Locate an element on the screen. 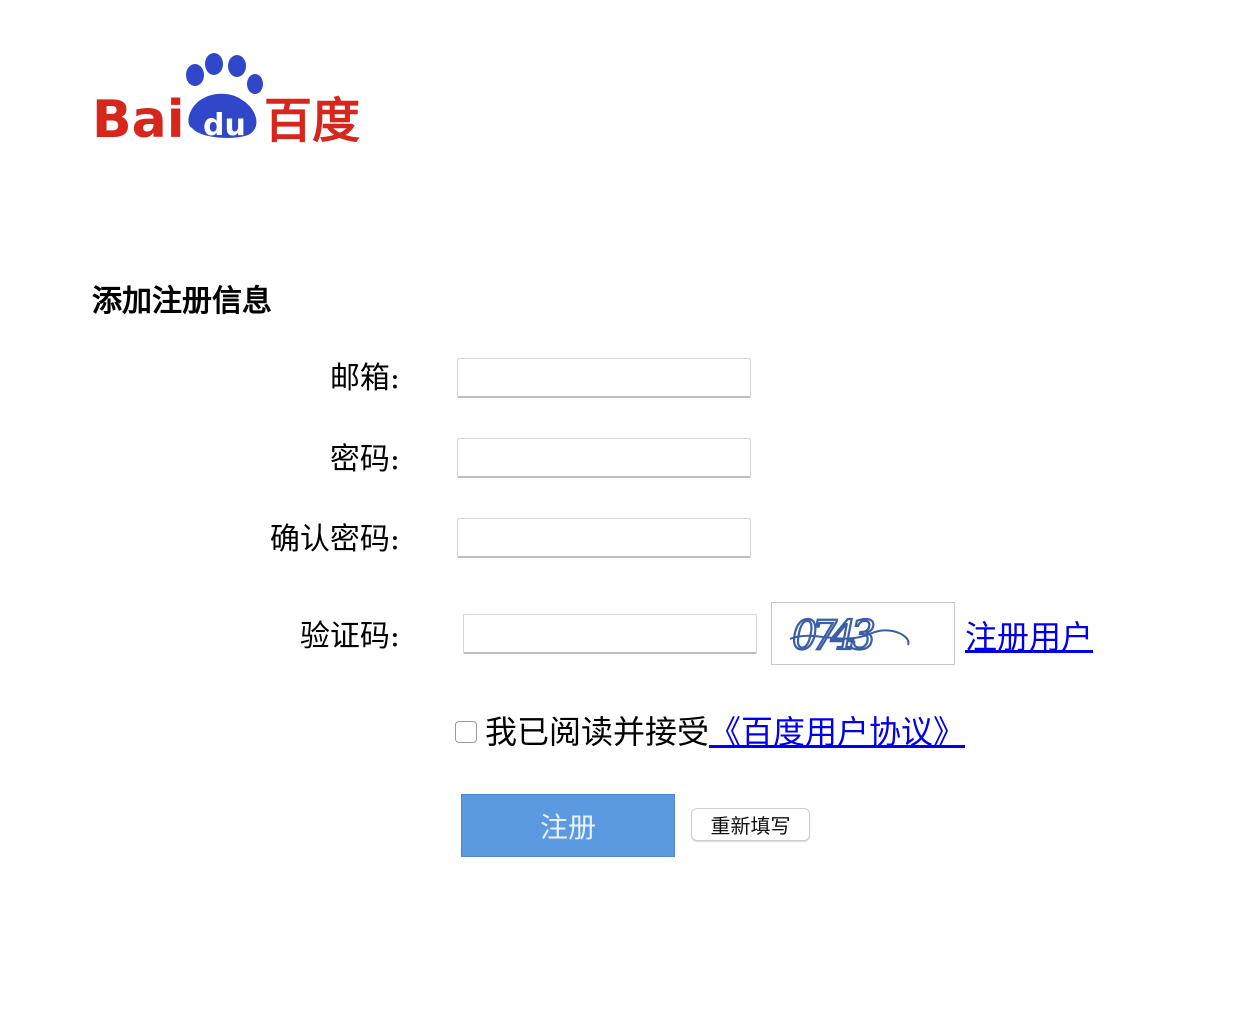 Image resolution: width=1244 pixels, height=1012 pixels. baidu-logo: Bai du 百度 is located at coordinates (228, 101).